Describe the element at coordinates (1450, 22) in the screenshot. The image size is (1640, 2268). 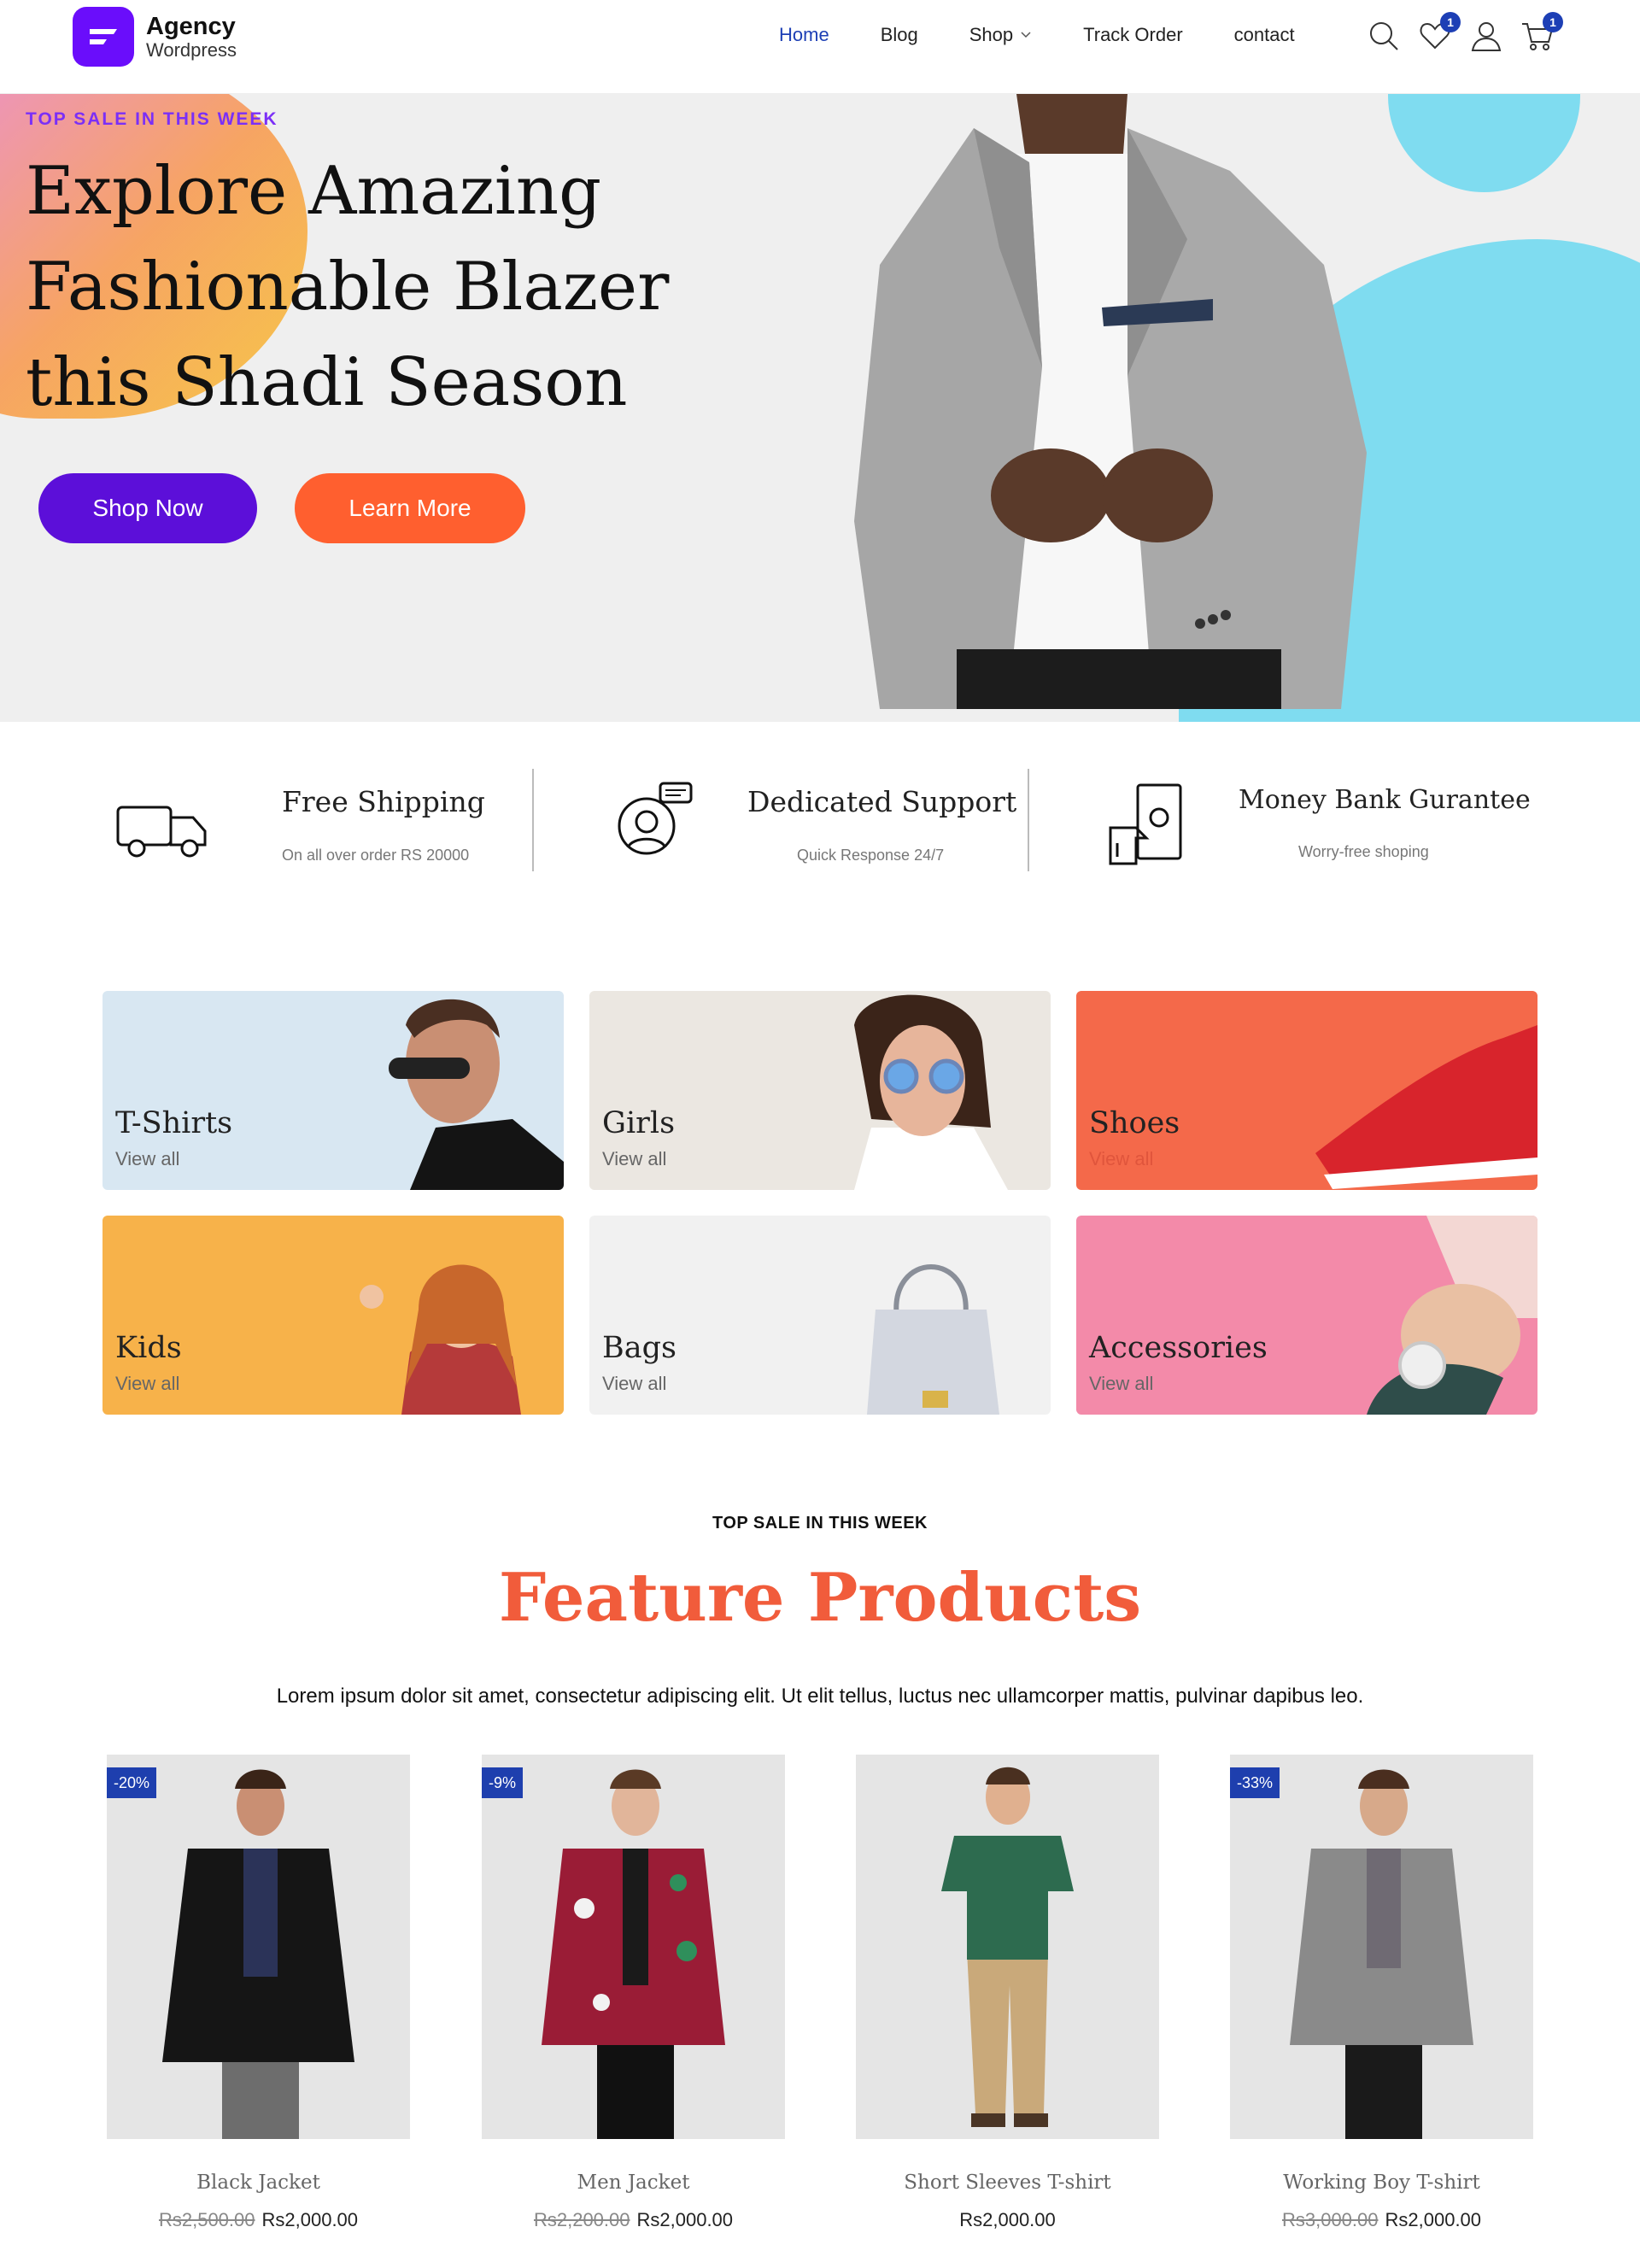
I see `wishlist-count-badge: 1` at that location.